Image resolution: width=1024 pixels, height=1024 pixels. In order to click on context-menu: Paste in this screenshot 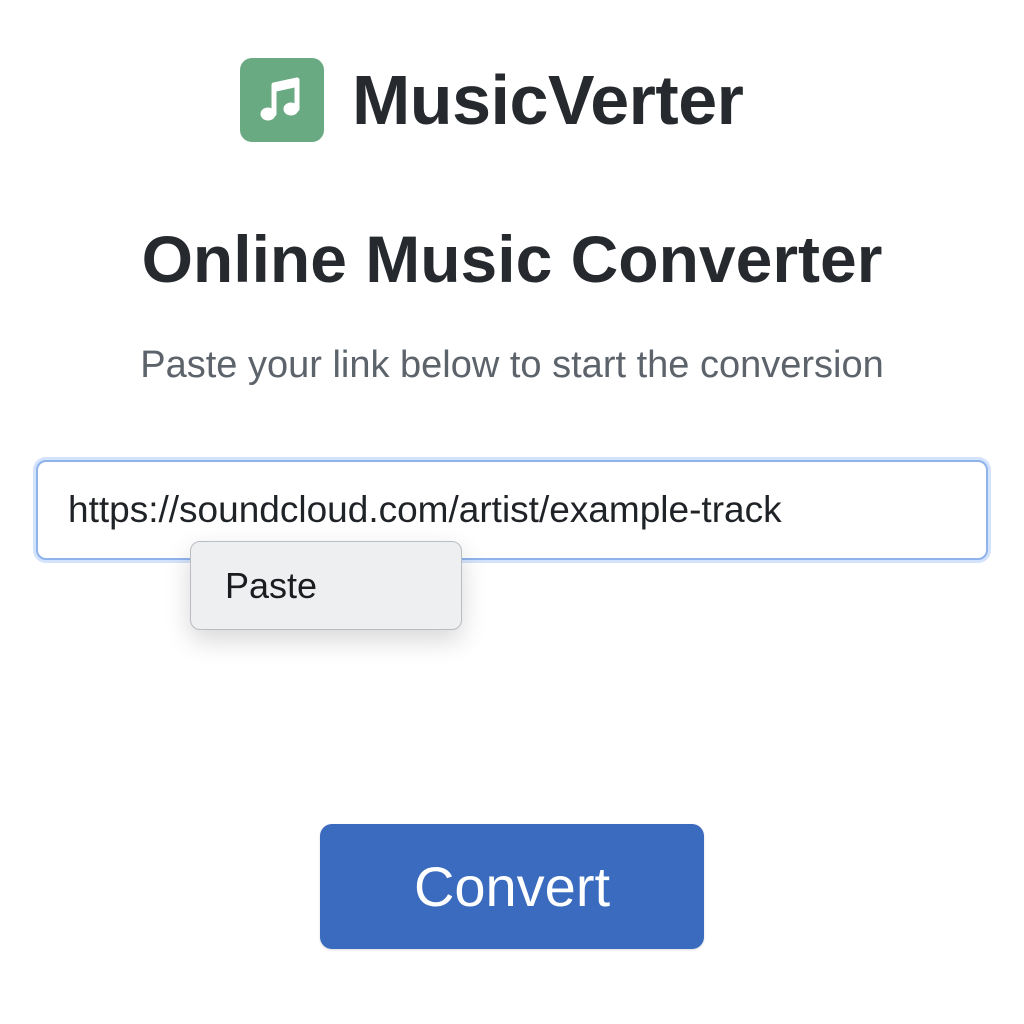, I will do `click(326, 585)`.